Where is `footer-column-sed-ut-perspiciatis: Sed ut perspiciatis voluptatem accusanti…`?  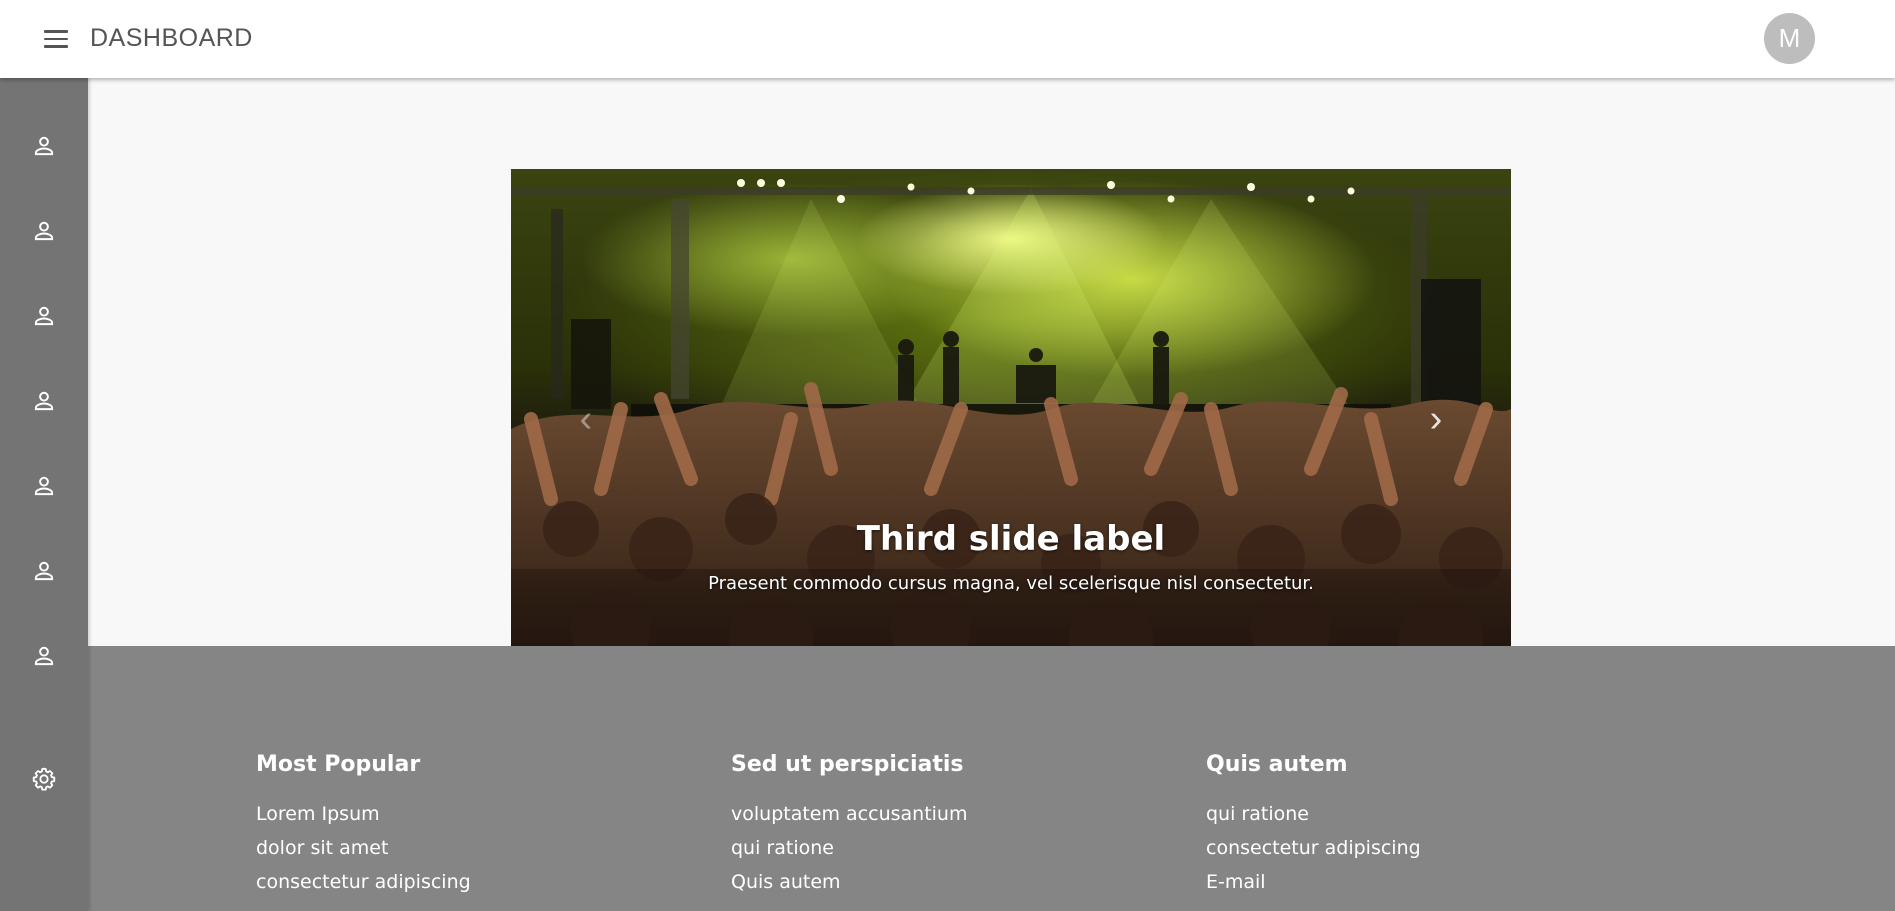
footer-column-sed-ut-perspiciatis: Sed ut perspiciatis voluptatem accusanti… is located at coordinates (941, 828).